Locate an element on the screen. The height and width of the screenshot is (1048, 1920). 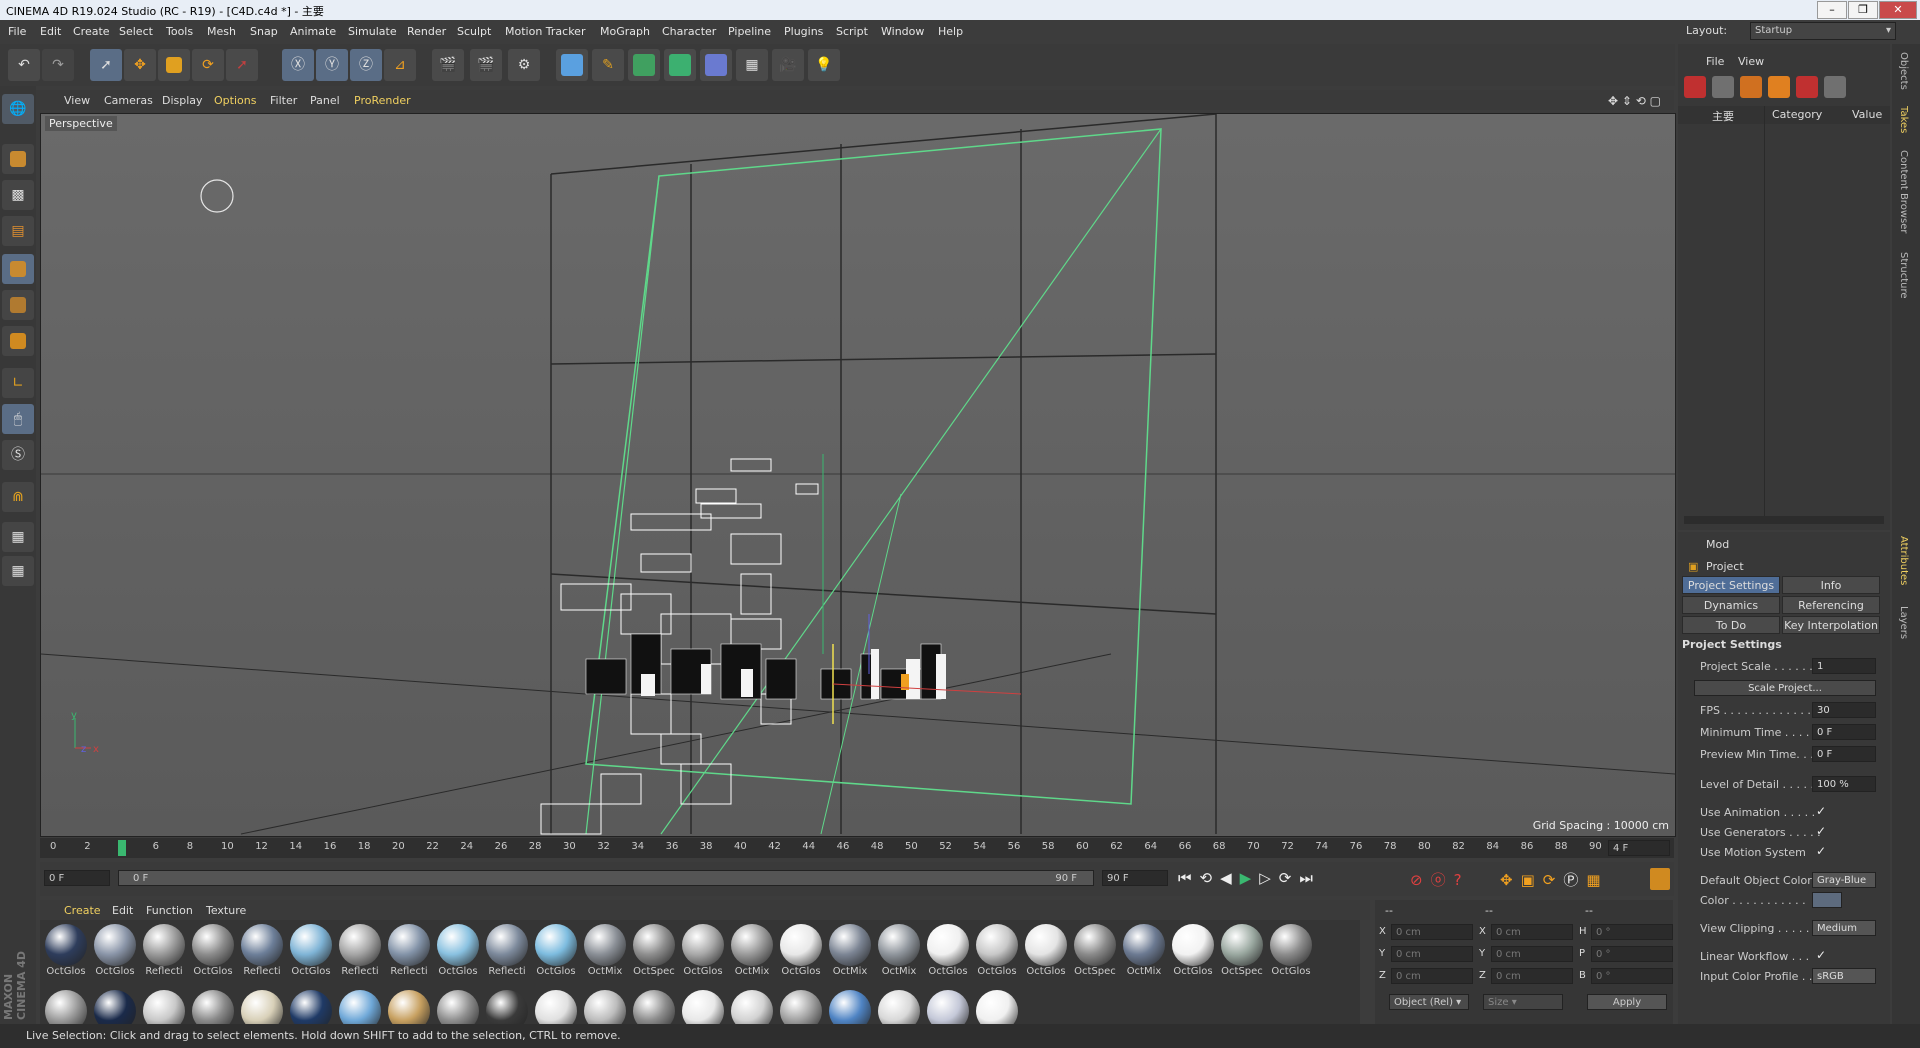
tag-object-icon is located at coordinates (1779, 87).